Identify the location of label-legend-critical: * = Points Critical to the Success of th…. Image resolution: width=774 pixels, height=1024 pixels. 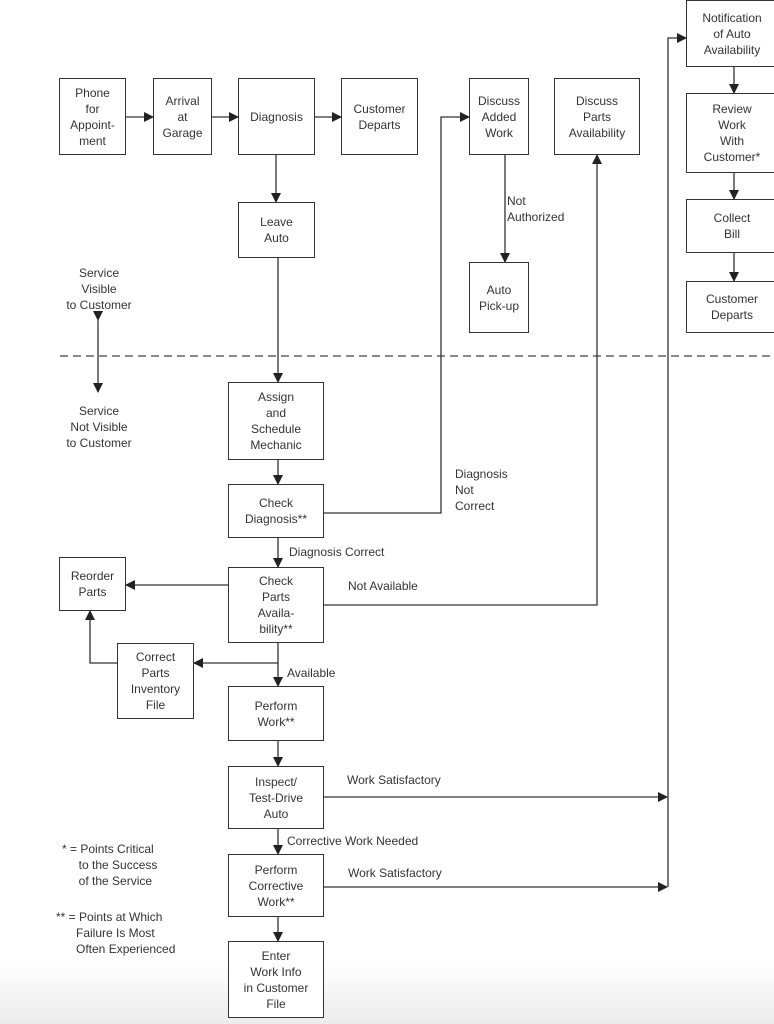
(109, 865).